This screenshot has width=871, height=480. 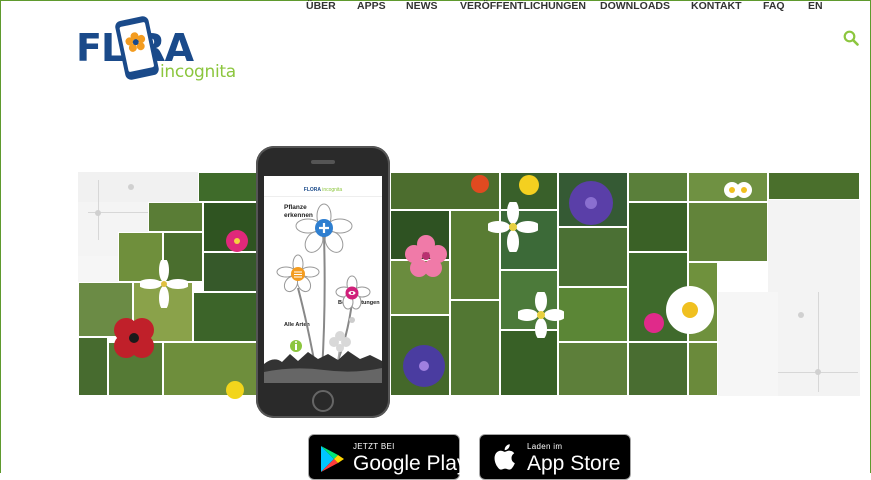 What do you see at coordinates (321, 6) in the screenshot?
I see `nav-item-ueber: ÜBER` at bounding box center [321, 6].